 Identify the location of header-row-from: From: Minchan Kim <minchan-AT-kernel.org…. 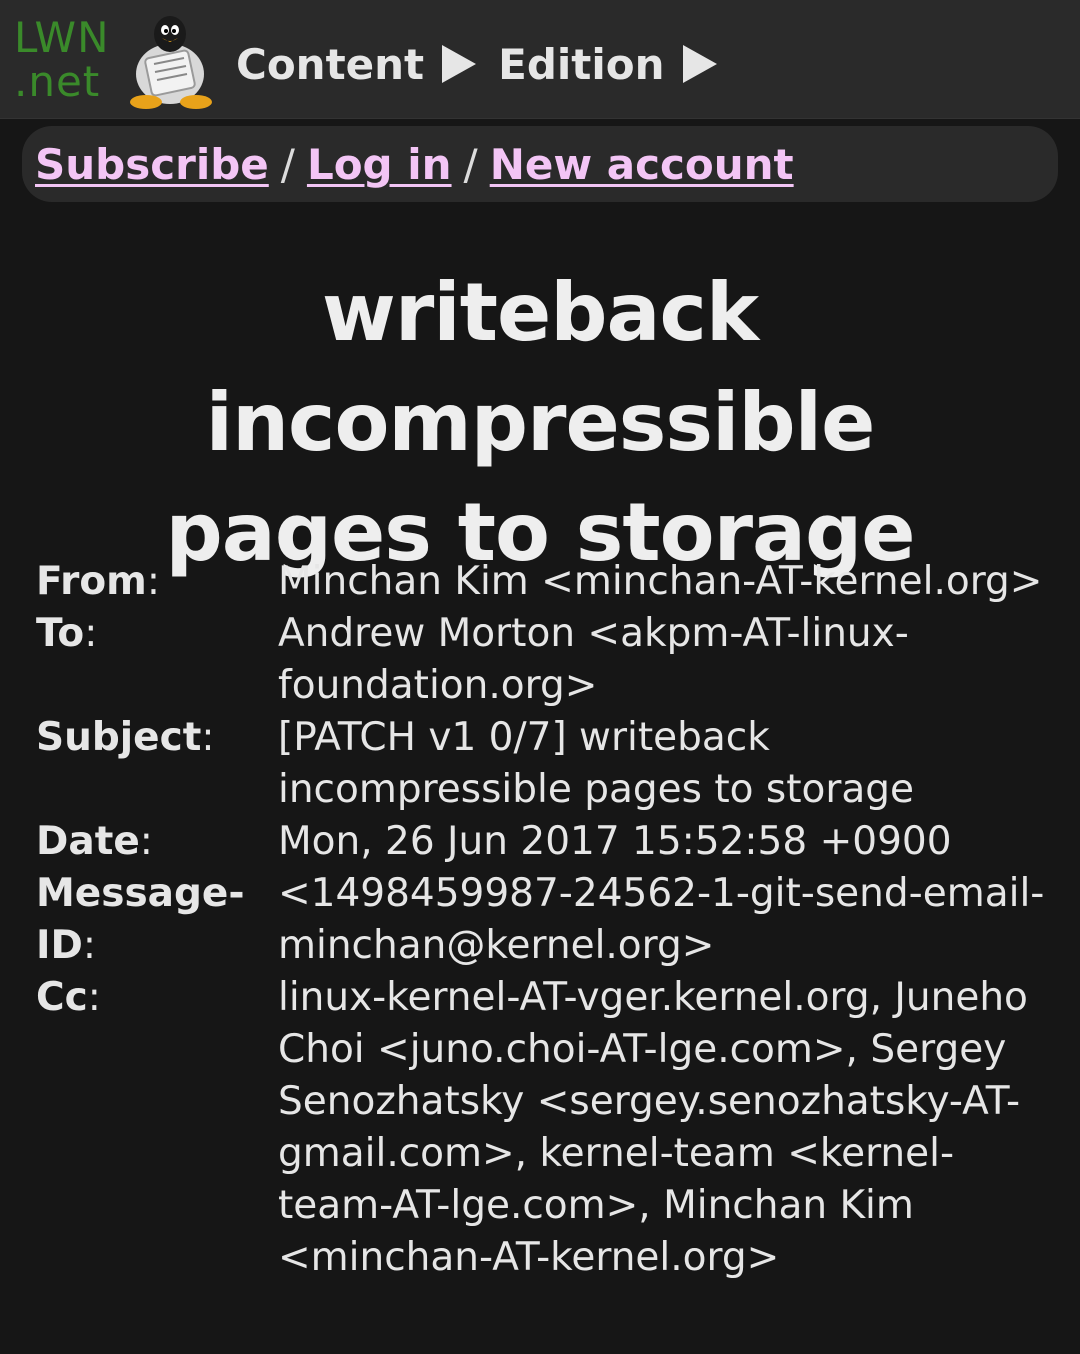
(551, 582).